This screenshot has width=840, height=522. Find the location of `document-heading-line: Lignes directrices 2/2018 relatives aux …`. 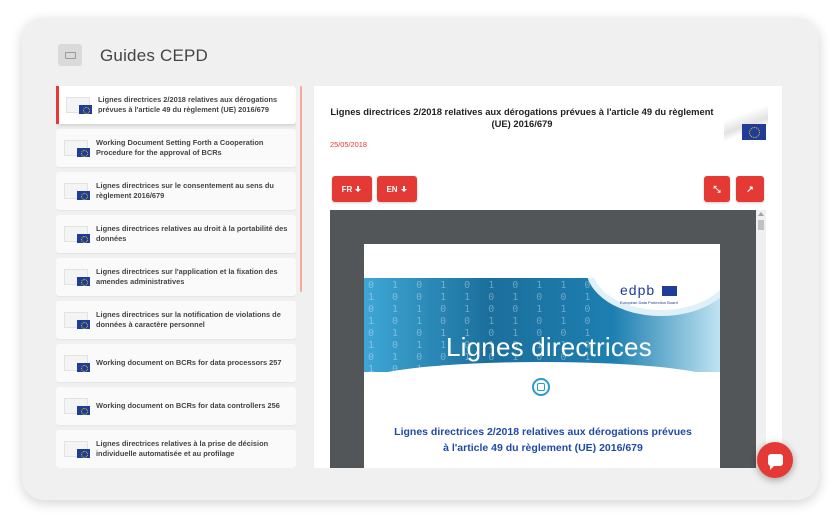

document-heading-line: Lignes directrices 2/2018 relatives aux … is located at coordinates (543, 432).